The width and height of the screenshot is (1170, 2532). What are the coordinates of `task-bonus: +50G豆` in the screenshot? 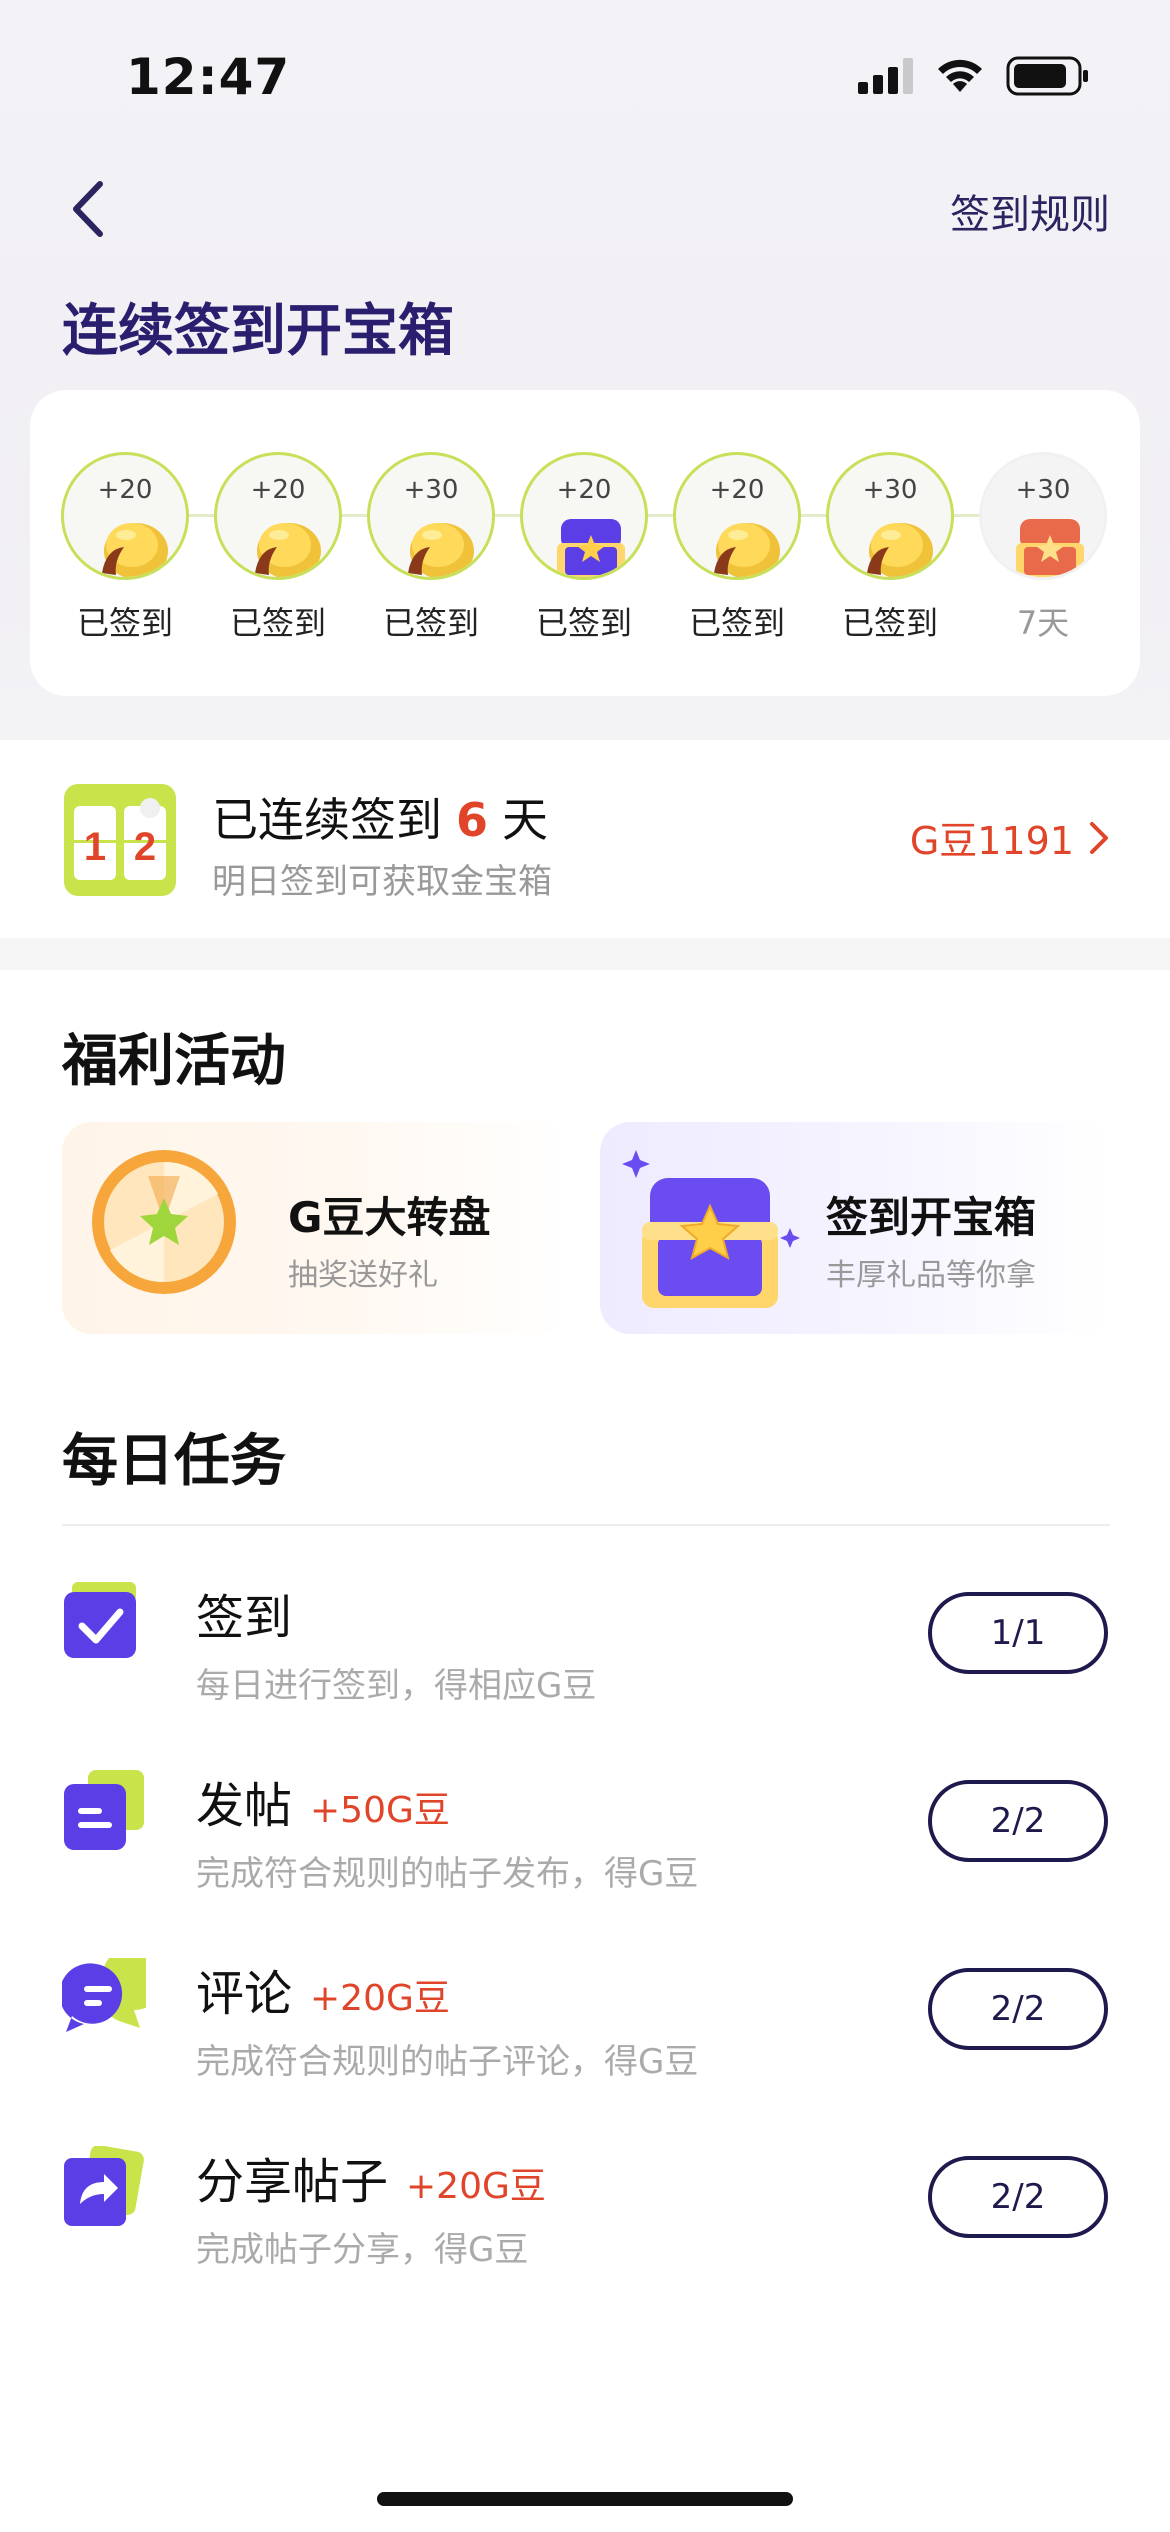 It's located at (380, 1810).